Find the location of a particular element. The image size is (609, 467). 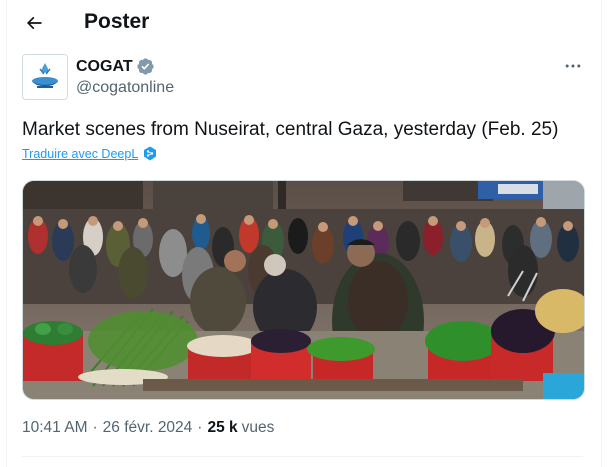

avatar is located at coordinates (45, 77).